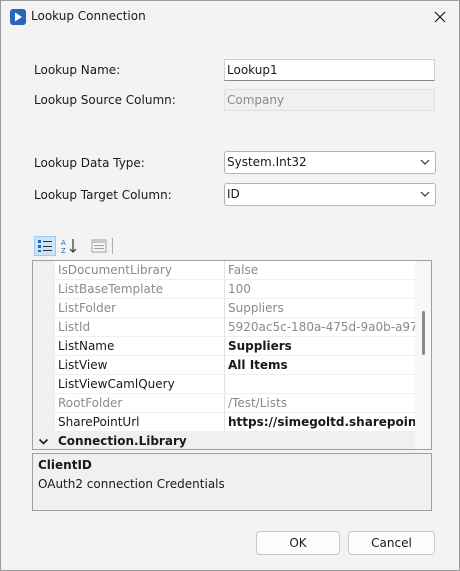 The height and width of the screenshot is (571, 460). Describe the element at coordinates (140, 346) in the screenshot. I see `property-name: ListName` at that location.